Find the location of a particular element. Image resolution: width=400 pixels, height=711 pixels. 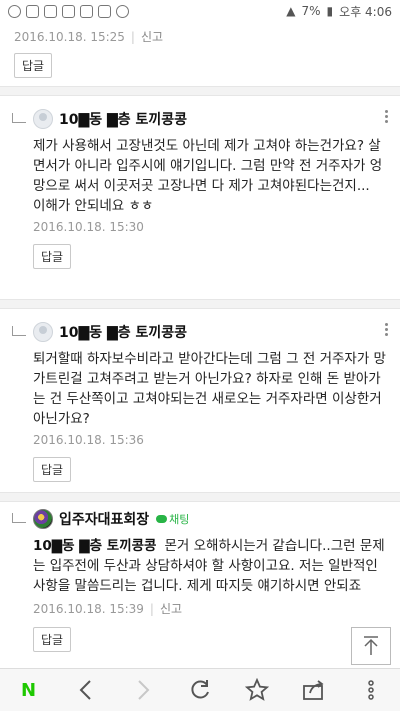

comment-date: 2016.10.18. 15:36 is located at coordinates (88, 440).